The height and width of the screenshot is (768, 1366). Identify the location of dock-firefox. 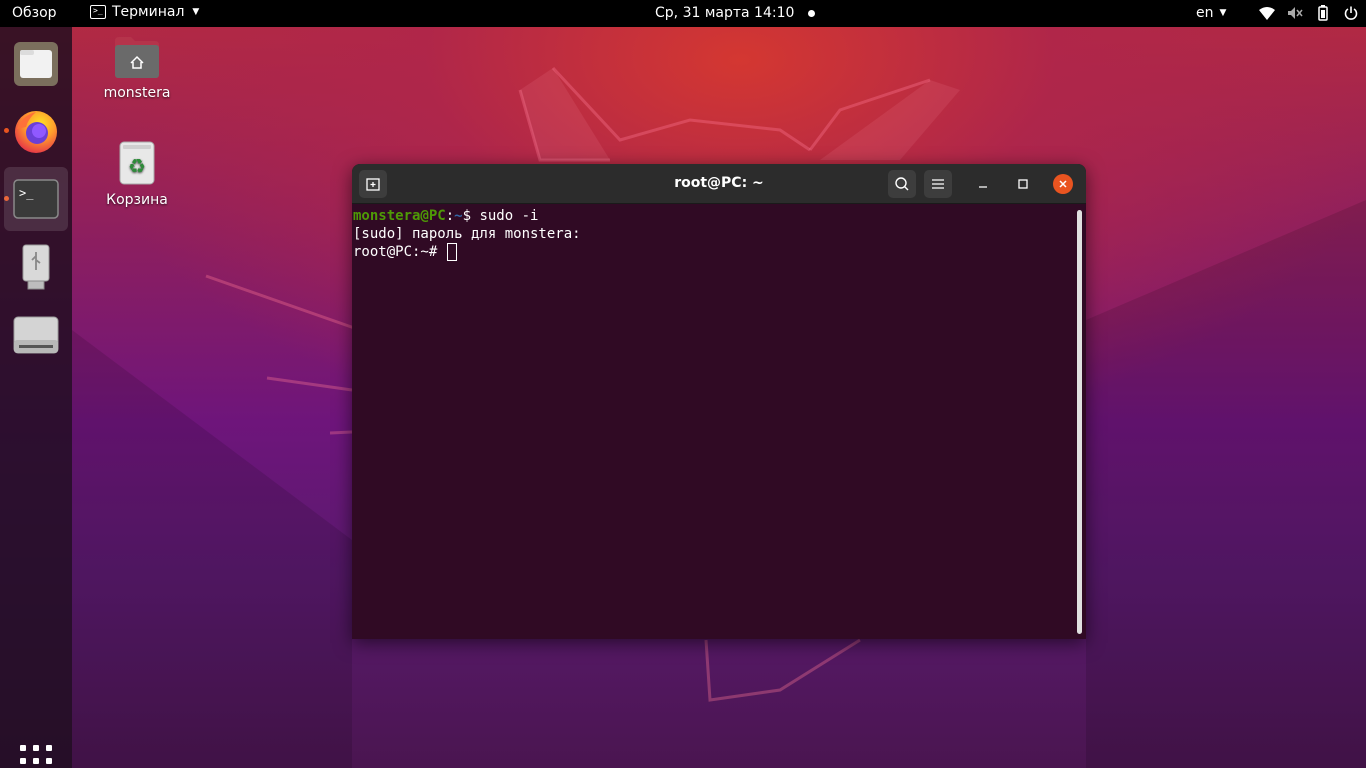
(36, 131).